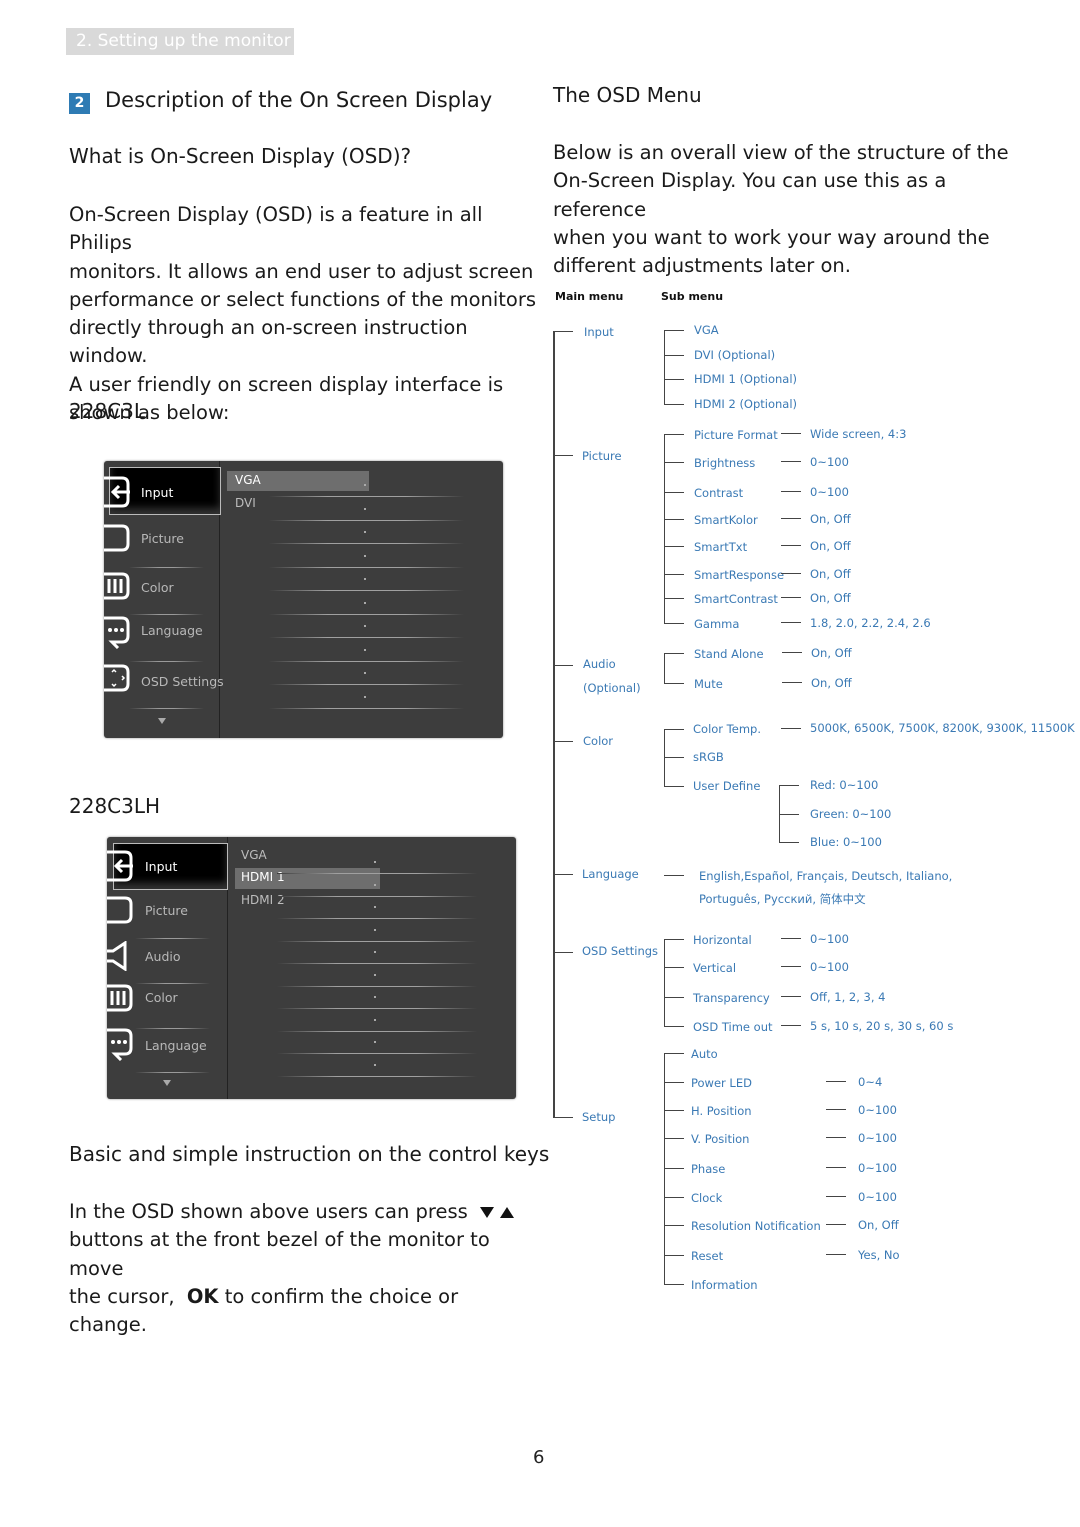 The width and height of the screenshot is (1080, 1527). Describe the element at coordinates (620, 951) in the screenshot. I see `tree-main-osd-settings: OSD Settings` at that location.